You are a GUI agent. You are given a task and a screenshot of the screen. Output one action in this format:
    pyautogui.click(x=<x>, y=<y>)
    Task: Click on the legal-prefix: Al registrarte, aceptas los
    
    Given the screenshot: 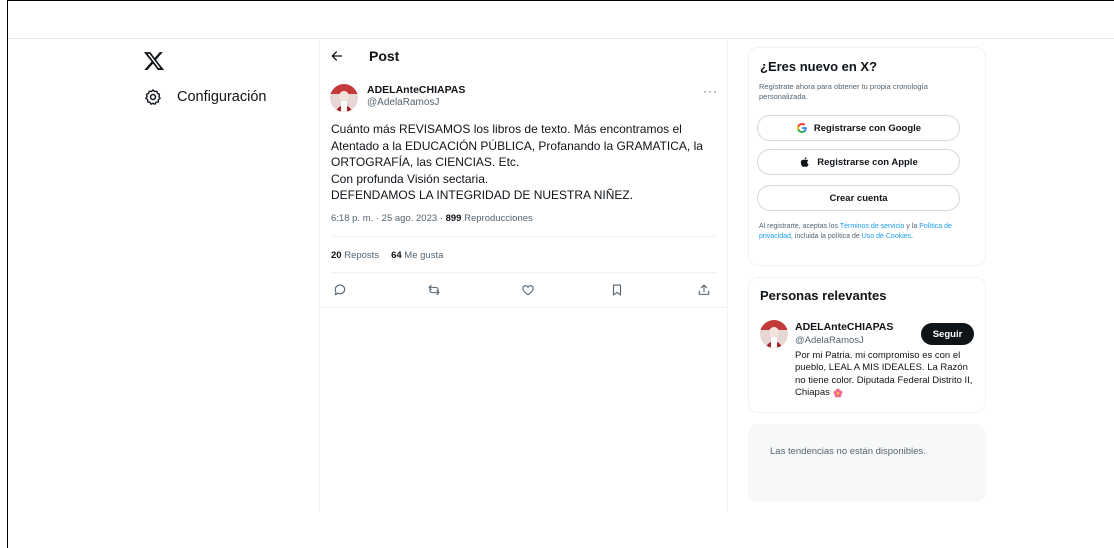 What is the action you would take?
    pyautogui.click(x=799, y=226)
    